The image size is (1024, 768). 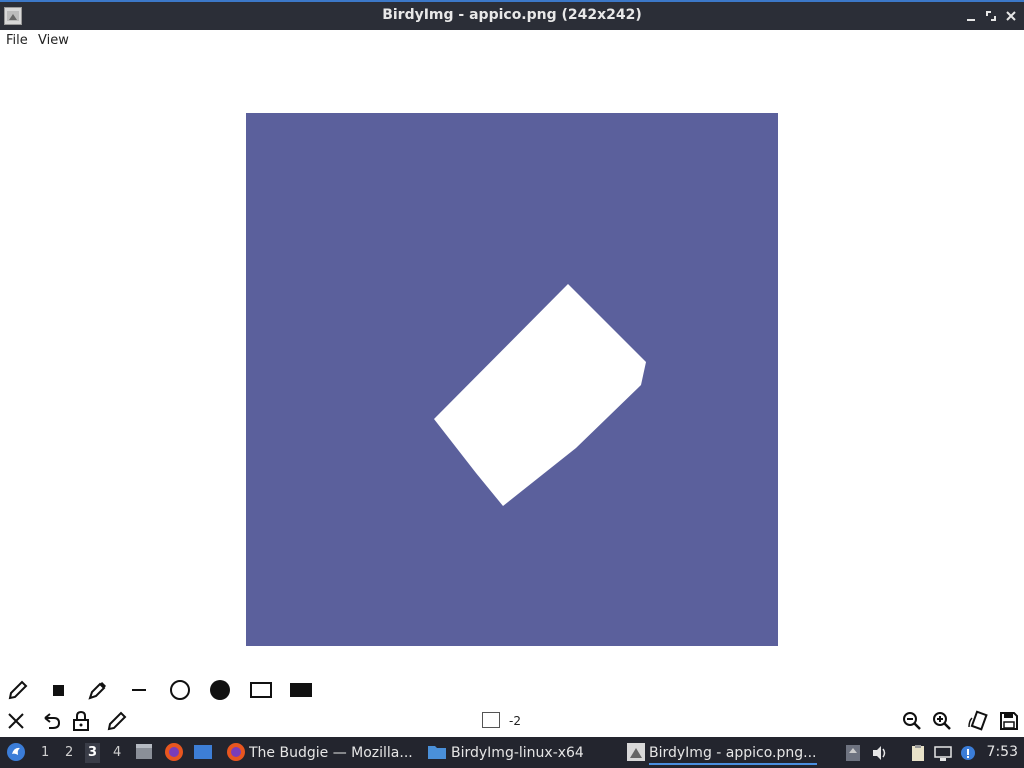 What do you see at coordinates (1011, 16) in the screenshot?
I see `close-window-button` at bounding box center [1011, 16].